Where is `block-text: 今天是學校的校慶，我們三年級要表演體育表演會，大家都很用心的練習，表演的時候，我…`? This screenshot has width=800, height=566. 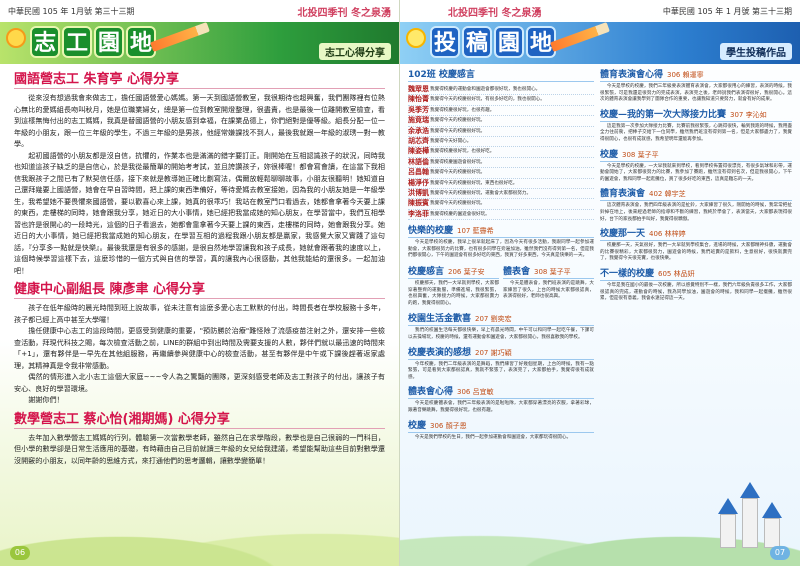 block-text: 今天是學校的校慶，我們三年級要表演體育表演會，大家都很用心的練習，表演的時候，我… is located at coordinates (696, 93).